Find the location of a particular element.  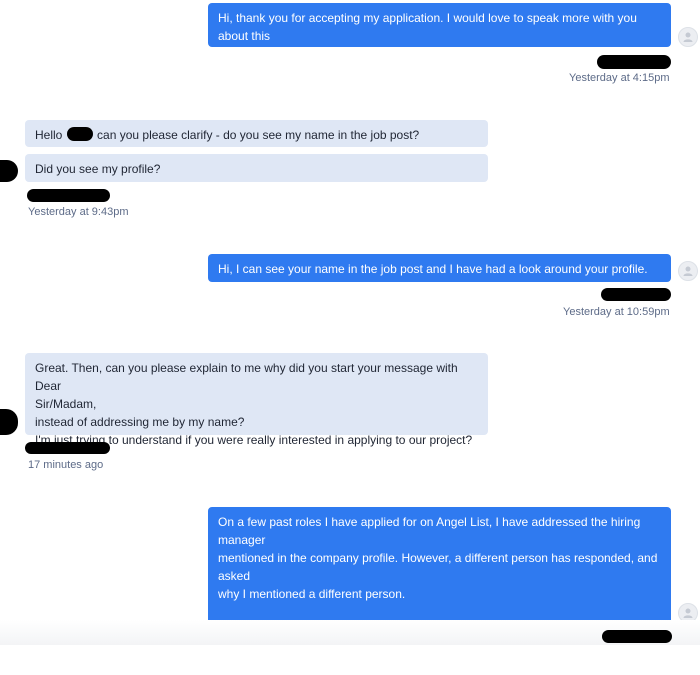

message-line: instead of addressing me by my name? is located at coordinates (140, 422).